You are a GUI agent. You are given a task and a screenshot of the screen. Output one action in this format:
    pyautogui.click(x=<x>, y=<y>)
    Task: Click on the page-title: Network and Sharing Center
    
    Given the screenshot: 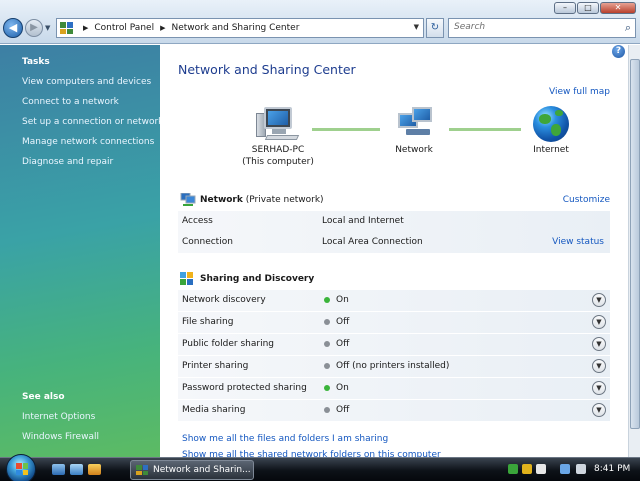 What is the action you would take?
    pyautogui.click(x=267, y=69)
    